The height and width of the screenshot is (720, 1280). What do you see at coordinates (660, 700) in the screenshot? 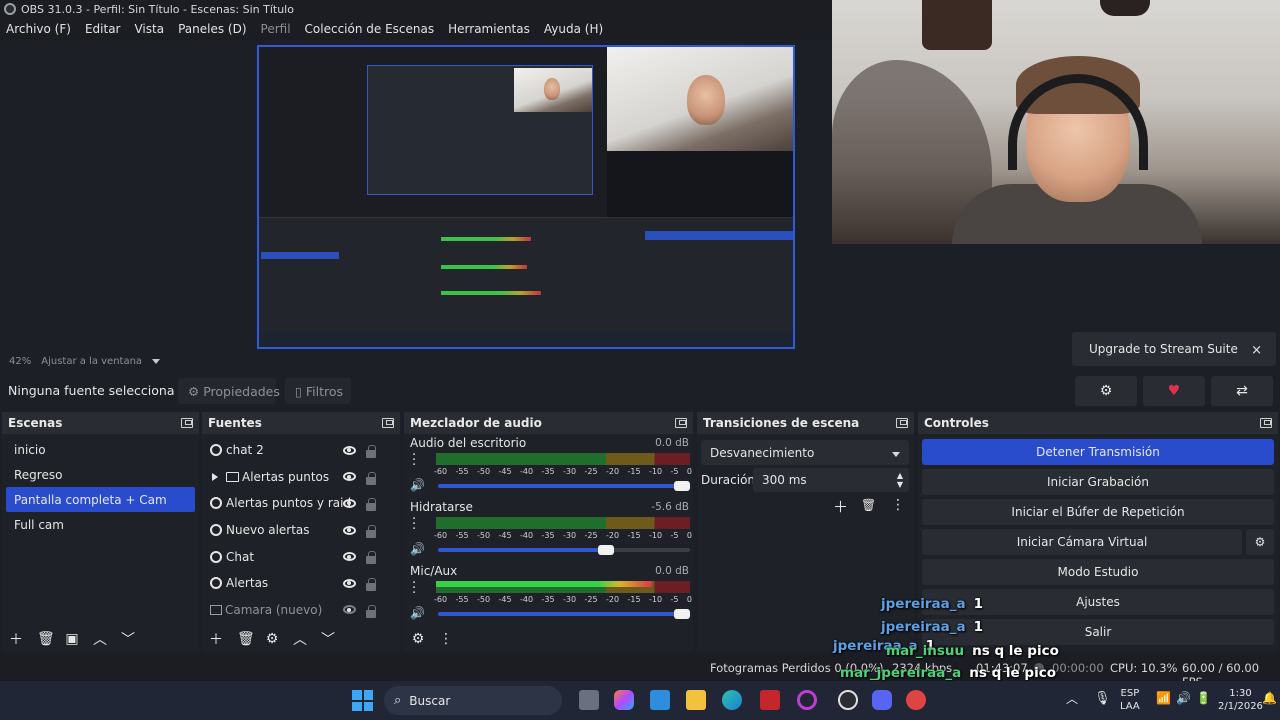
I see `store-icon` at bounding box center [660, 700].